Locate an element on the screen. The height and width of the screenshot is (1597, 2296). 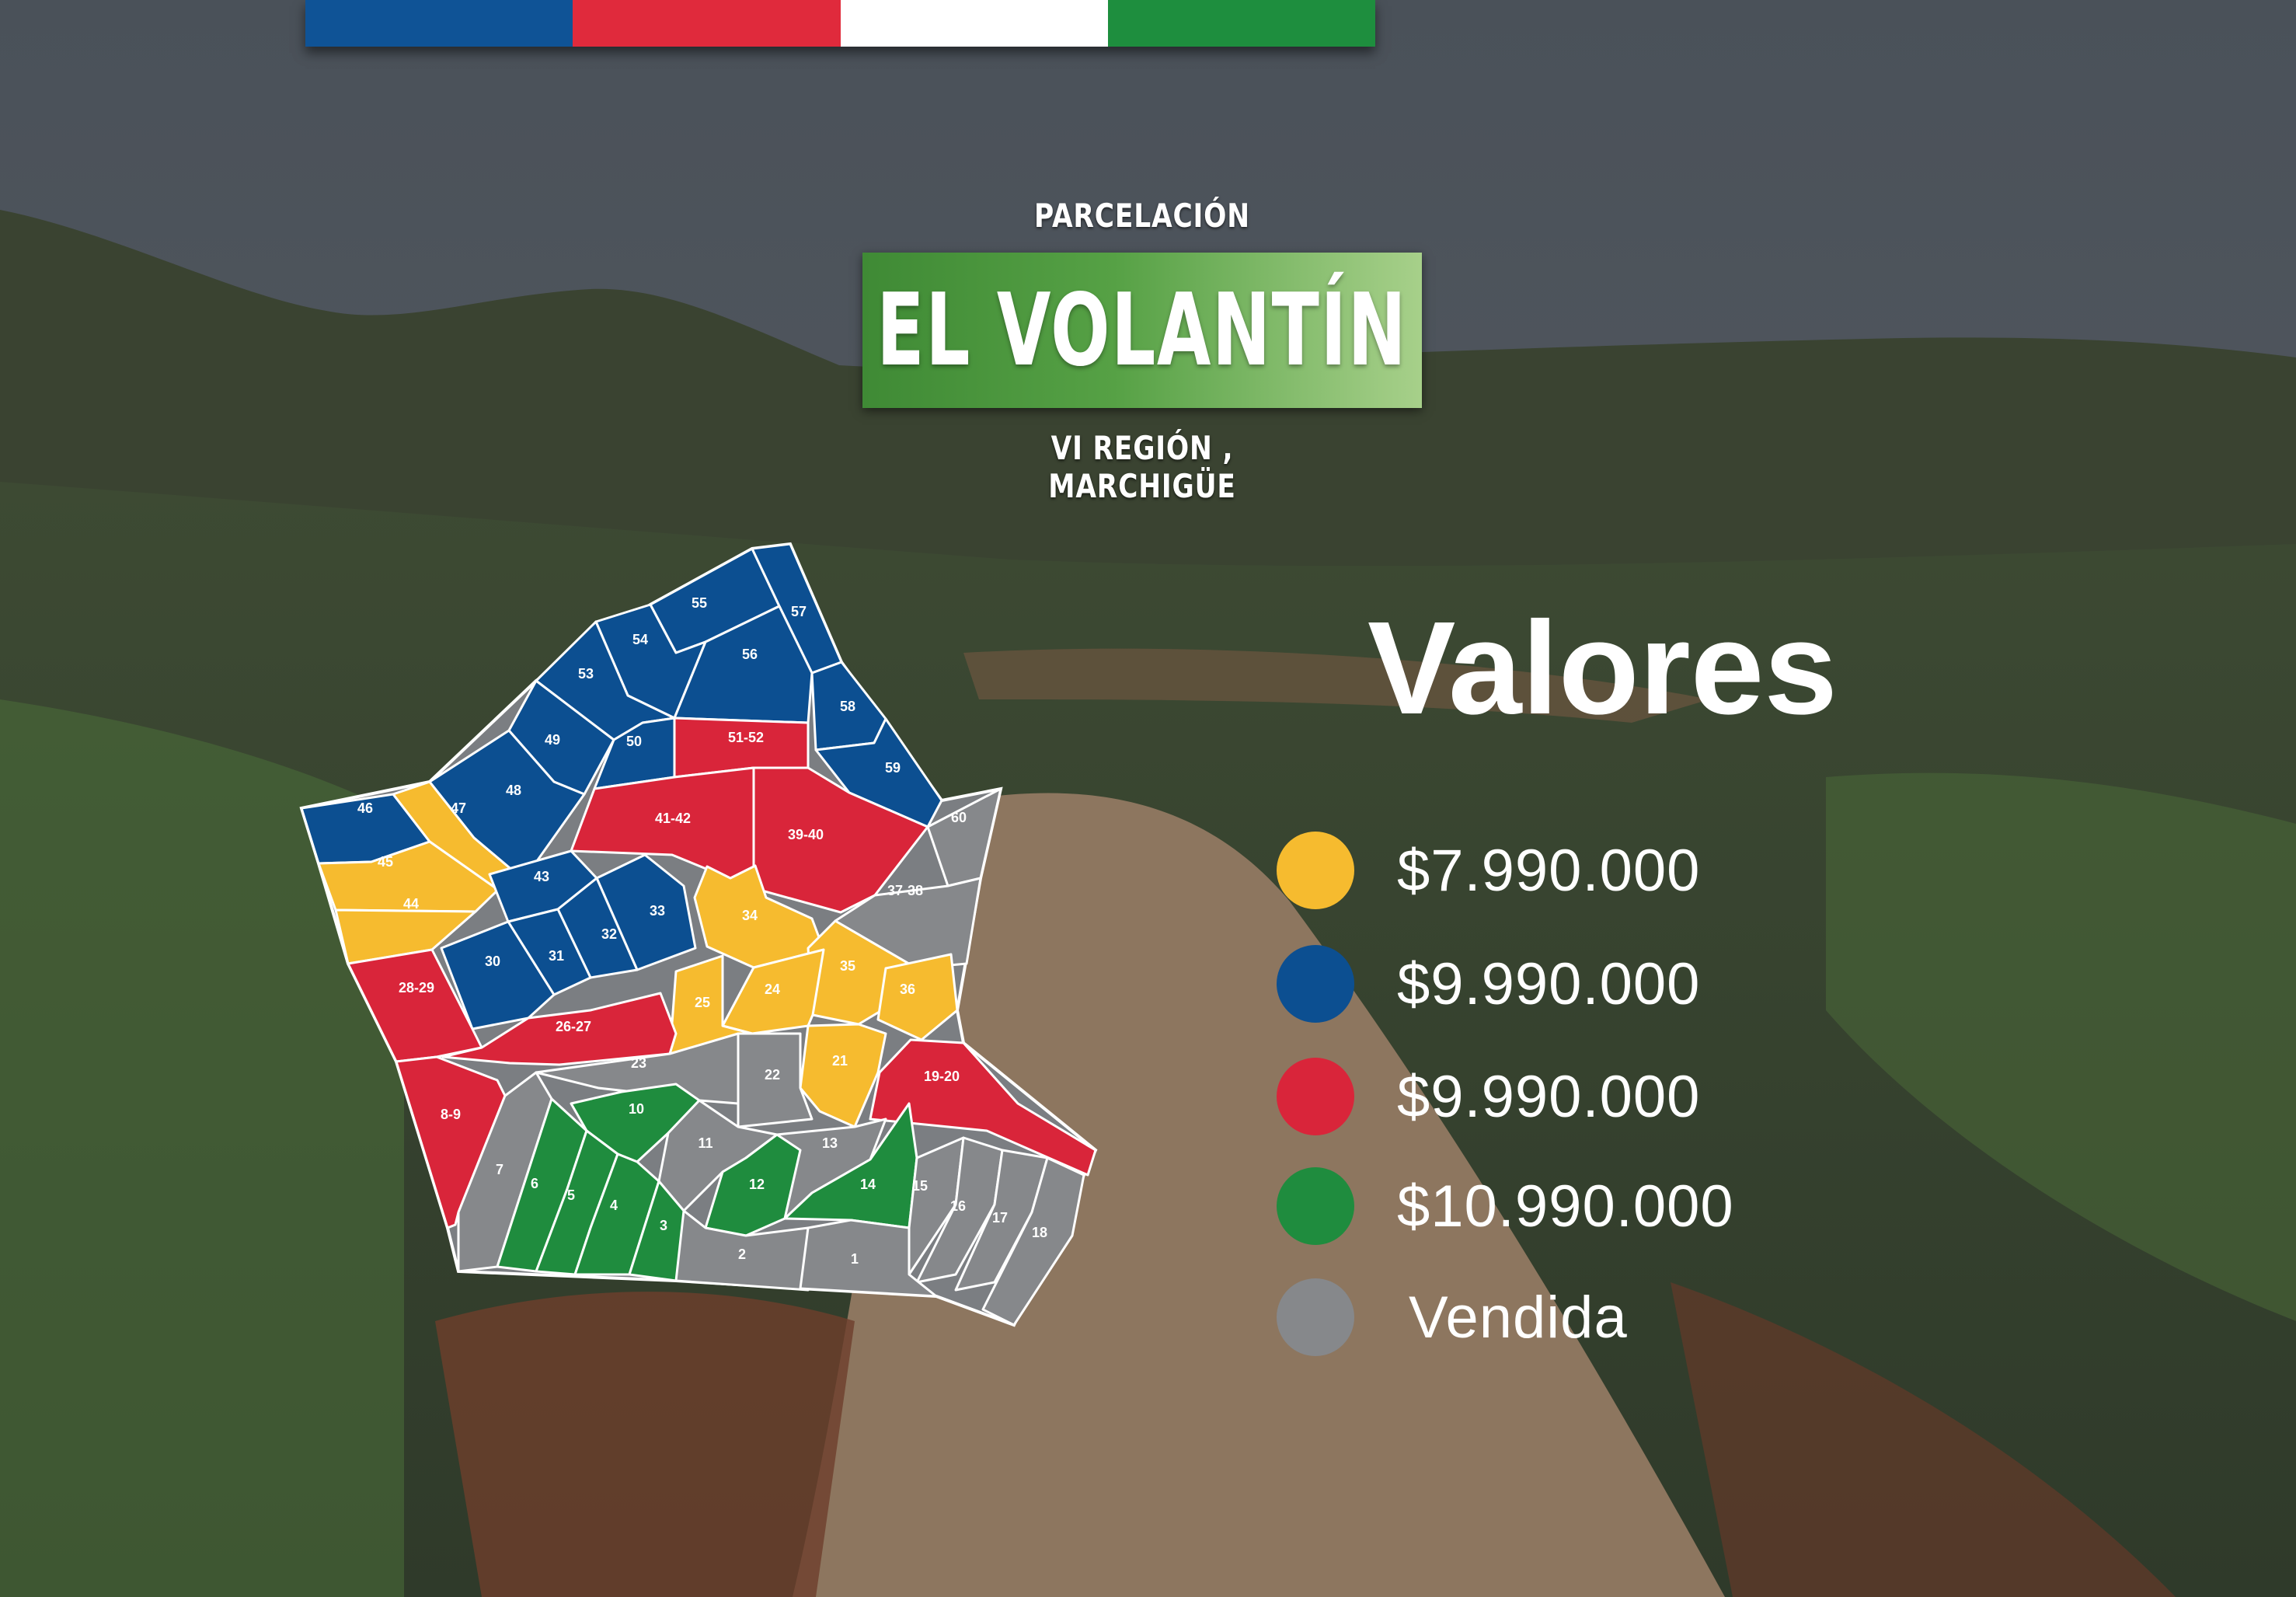
lot-label-26-27: 26-27 is located at coordinates (573, 1026).